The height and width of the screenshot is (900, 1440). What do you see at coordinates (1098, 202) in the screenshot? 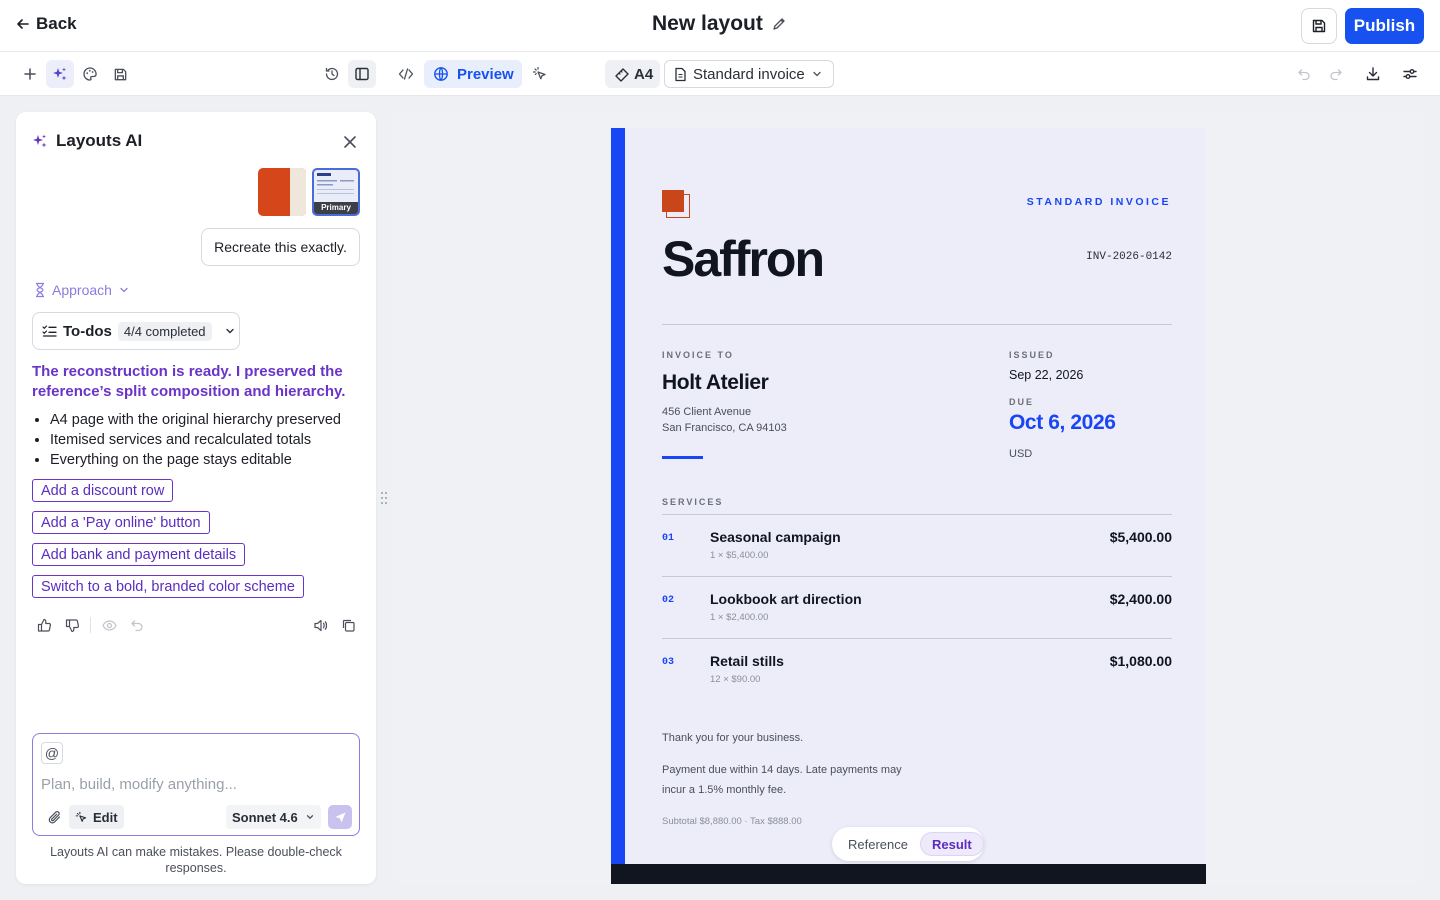
I see `invoice-kicker: STANDARD INVOICE` at bounding box center [1098, 202].